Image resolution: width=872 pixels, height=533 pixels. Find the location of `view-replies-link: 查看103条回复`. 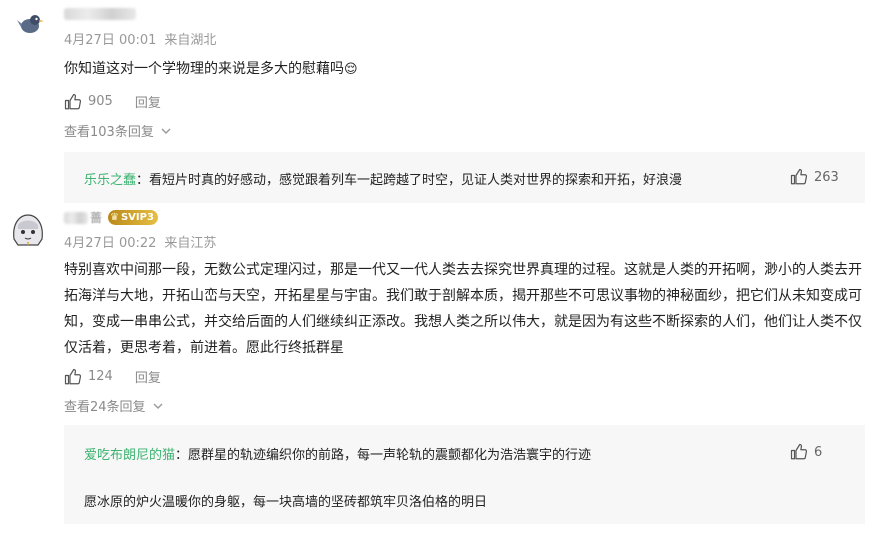

view-replies-link: 查看103条回复 is located at coordinates (118, 130).